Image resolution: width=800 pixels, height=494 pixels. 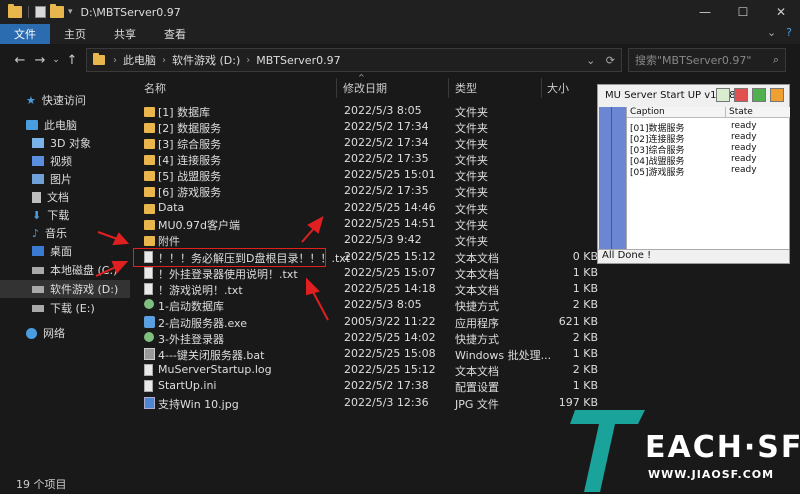 I want to click on file-type: 快捷方式, so click(x=477, y=339).